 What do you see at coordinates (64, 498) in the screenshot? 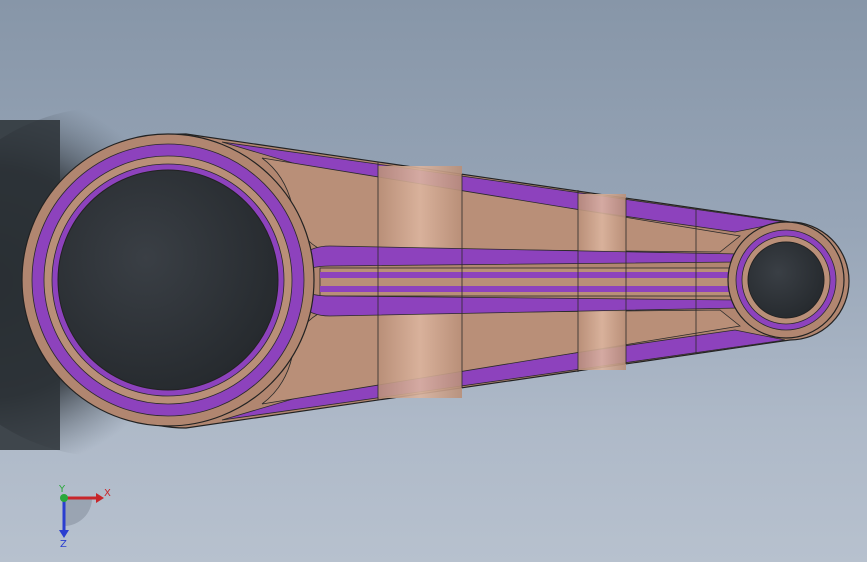
I see `y-axis-dot` at bounding box center [64, 498].